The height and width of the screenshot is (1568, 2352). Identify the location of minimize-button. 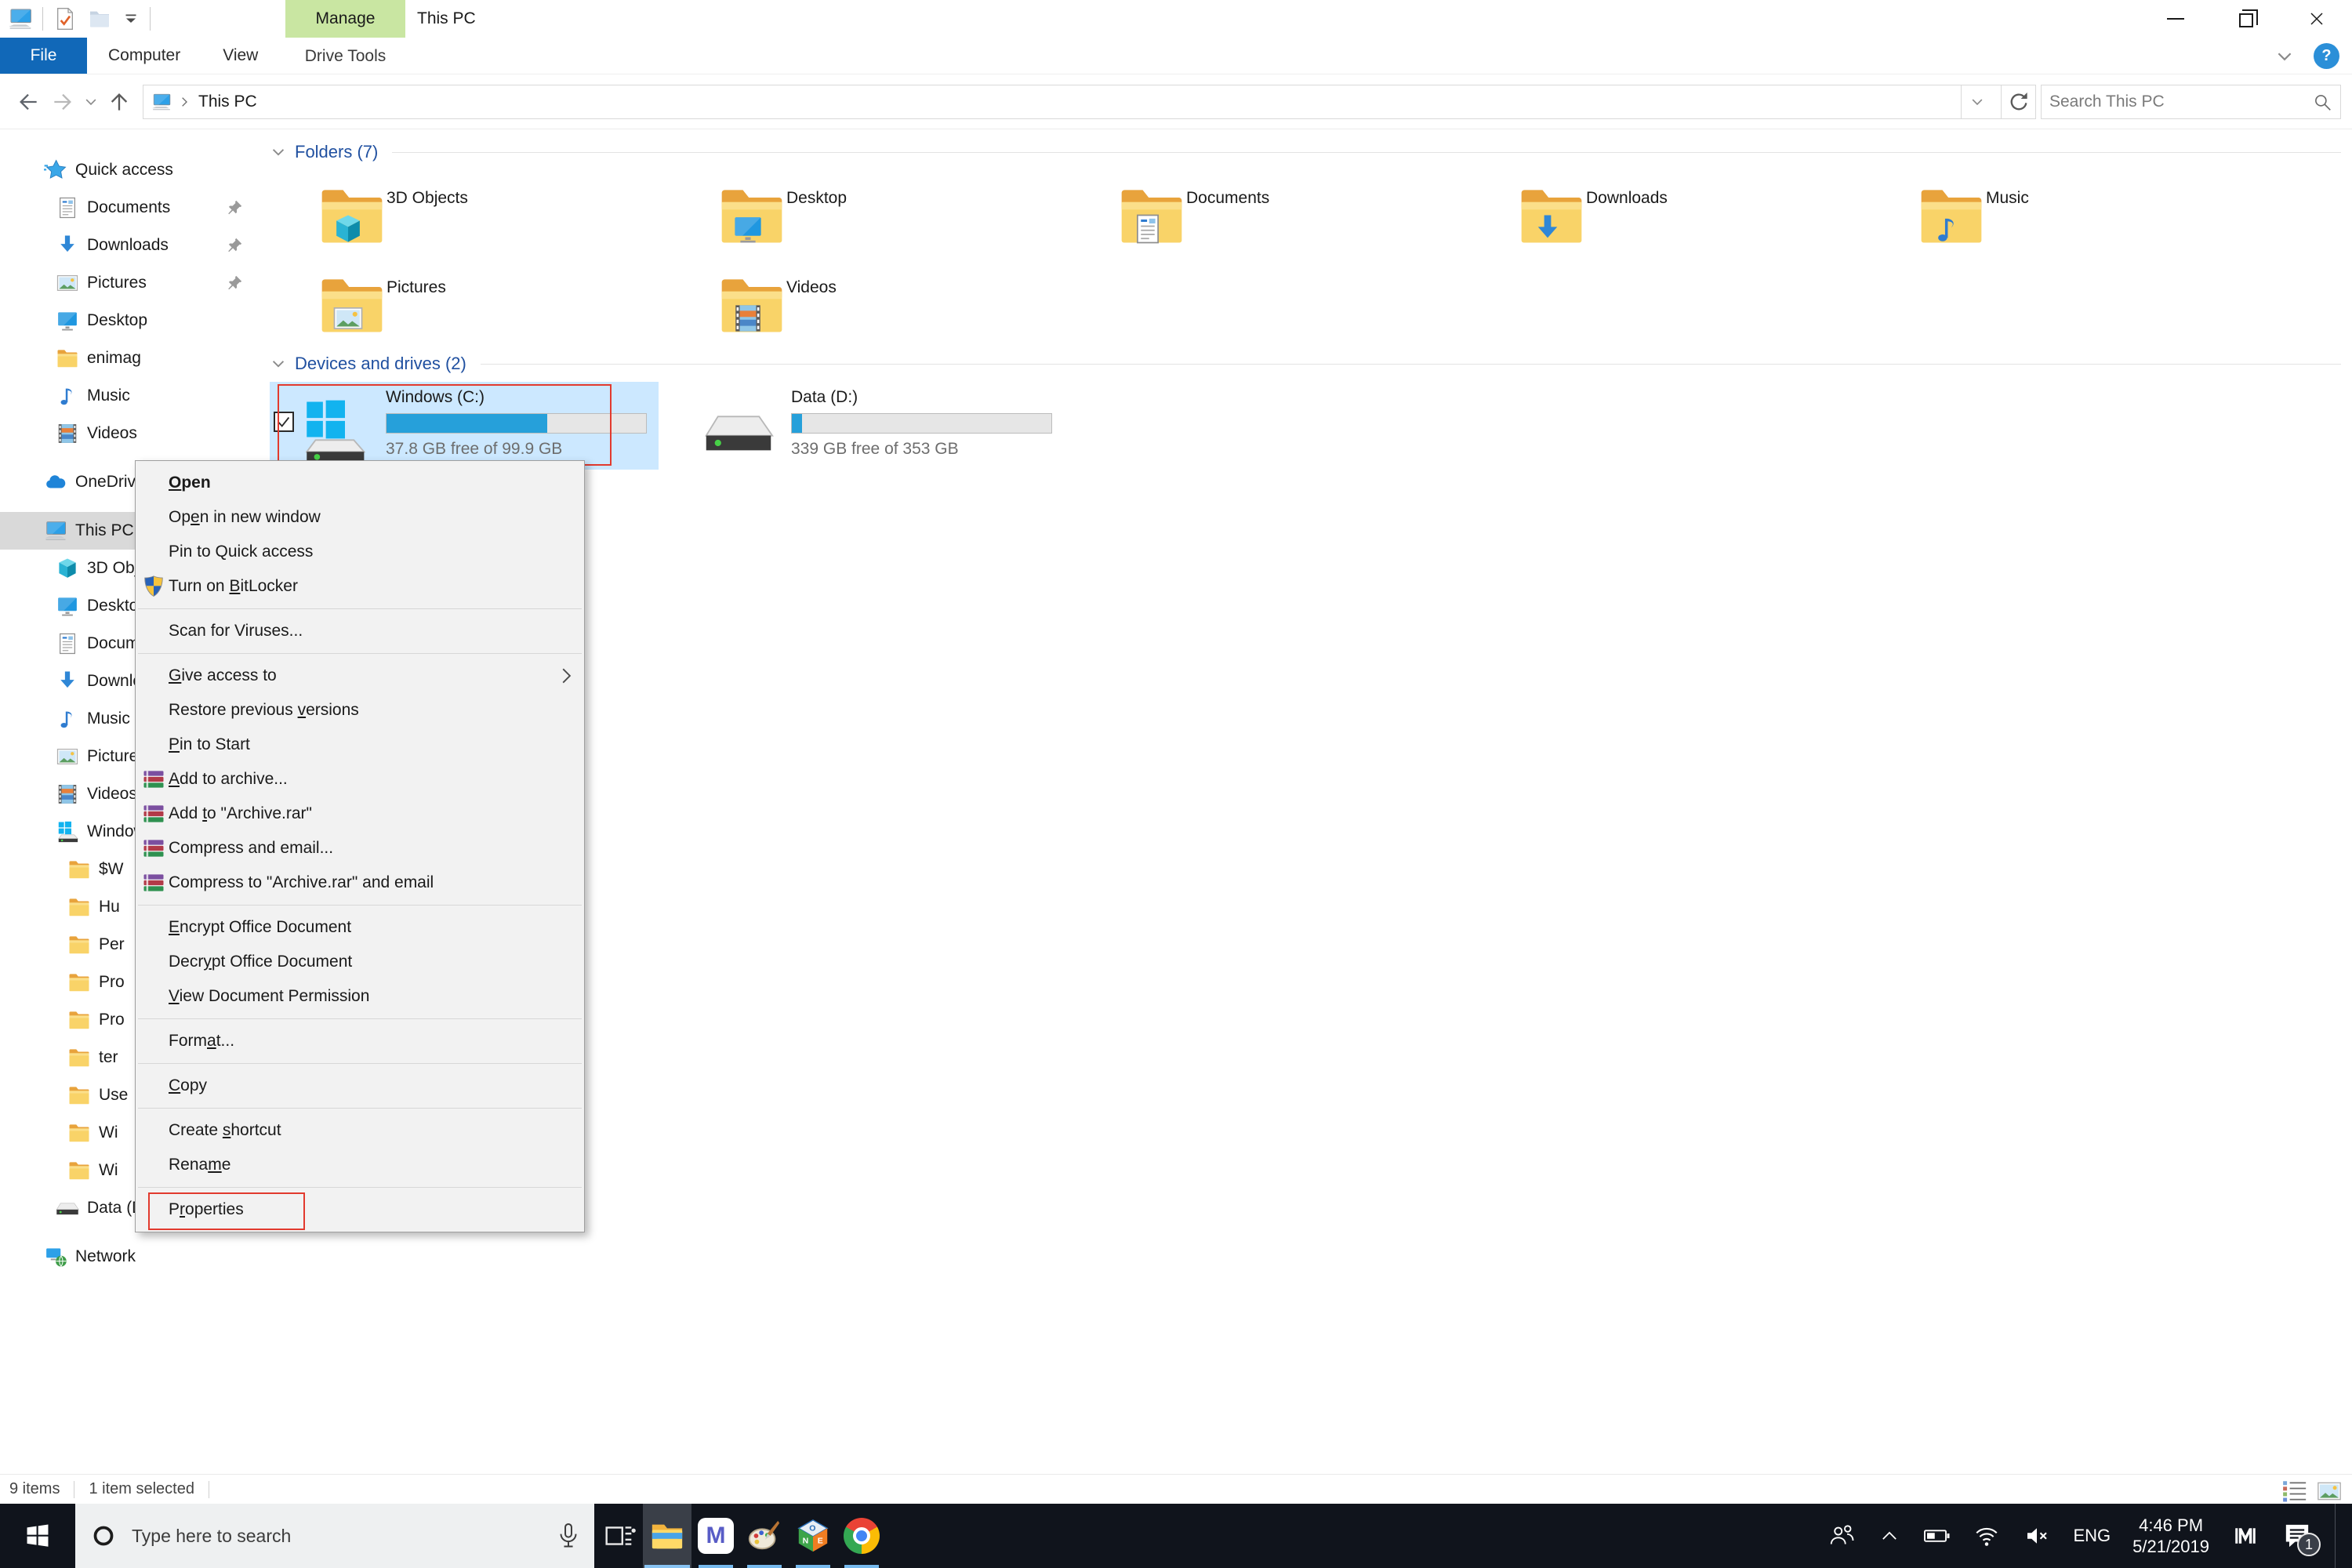
(2175, 19).